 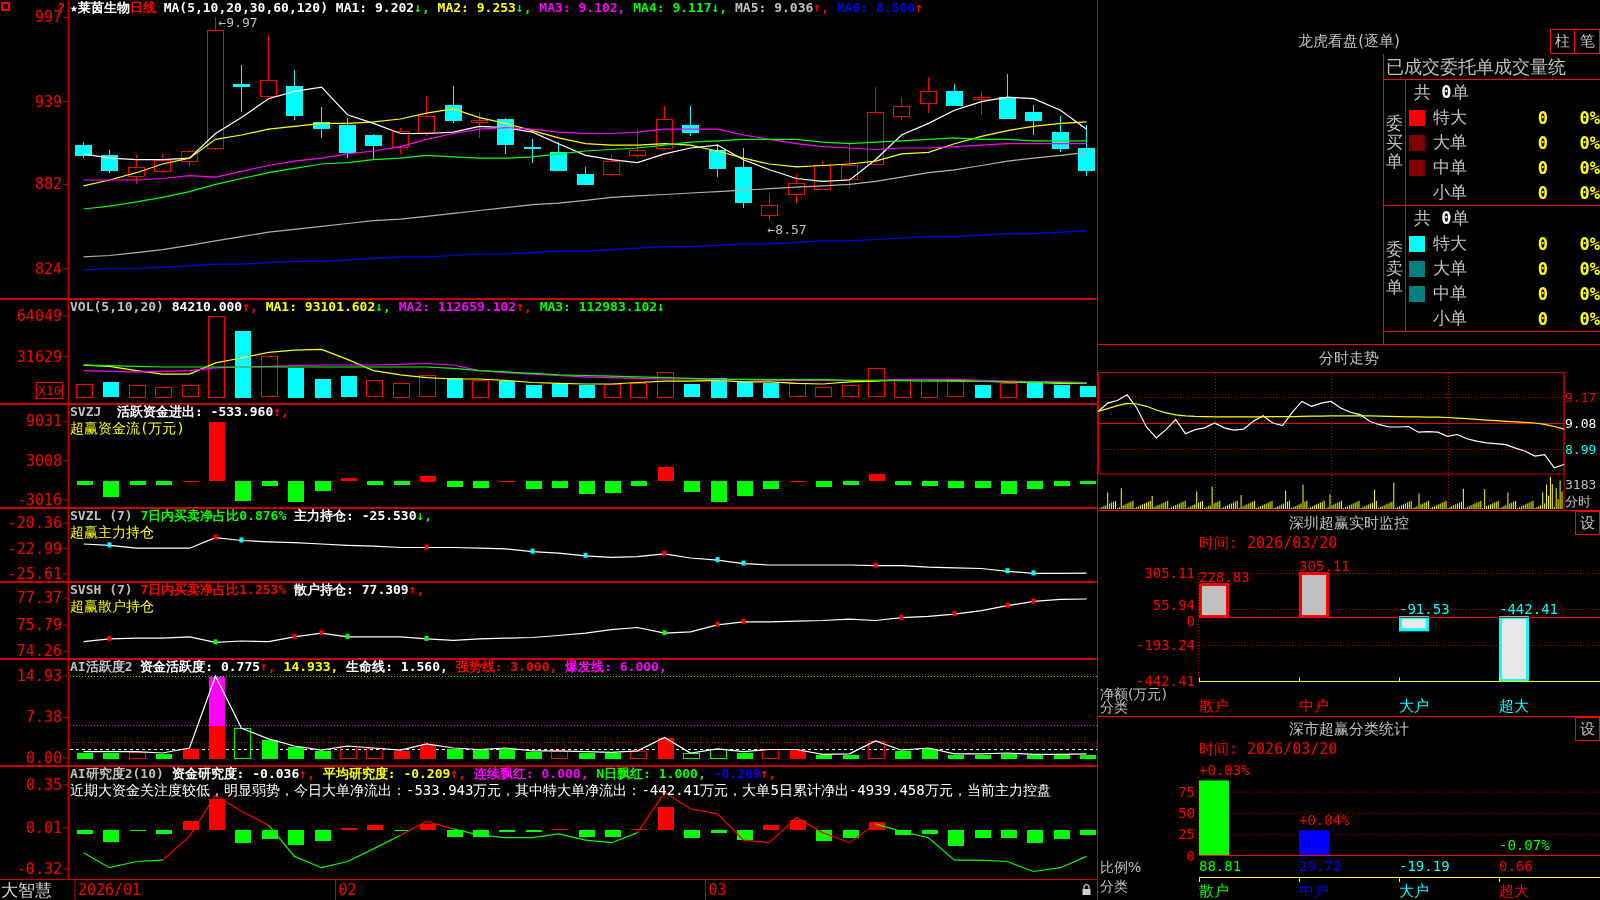 I want to click on value-label: -91.53, so click(x=1424, y=609).